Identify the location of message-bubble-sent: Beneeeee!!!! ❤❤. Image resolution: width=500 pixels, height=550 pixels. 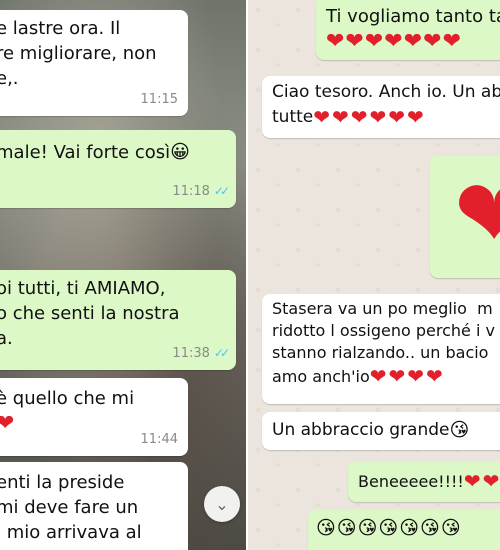
(424, 482).